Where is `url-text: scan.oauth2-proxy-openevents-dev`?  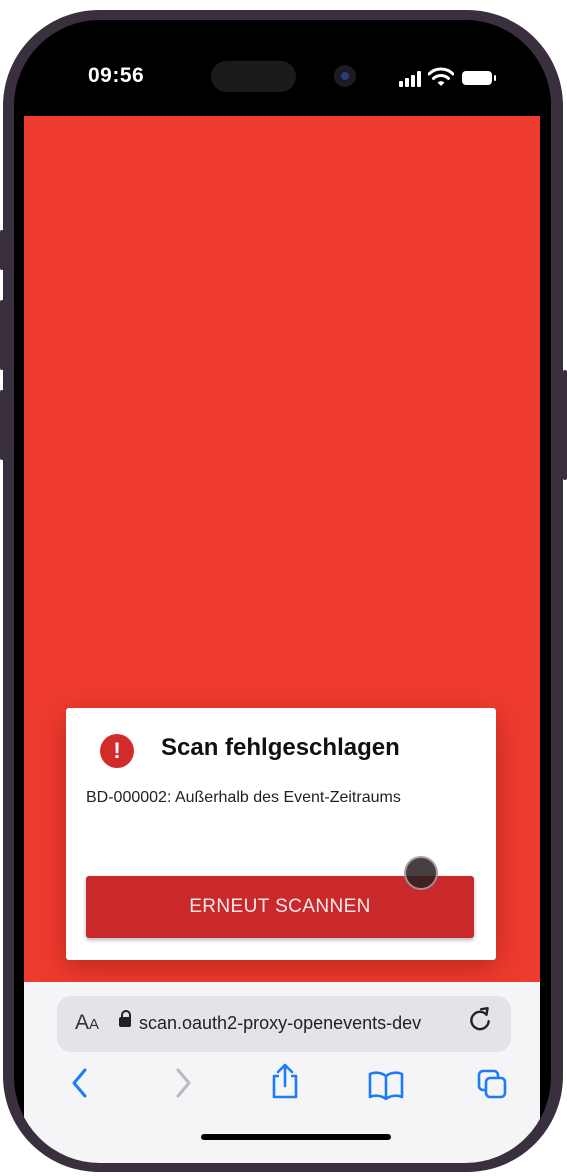
url-text: scan.oauth2-proxy-openevents-dev is located at coordinates (280, 1023).